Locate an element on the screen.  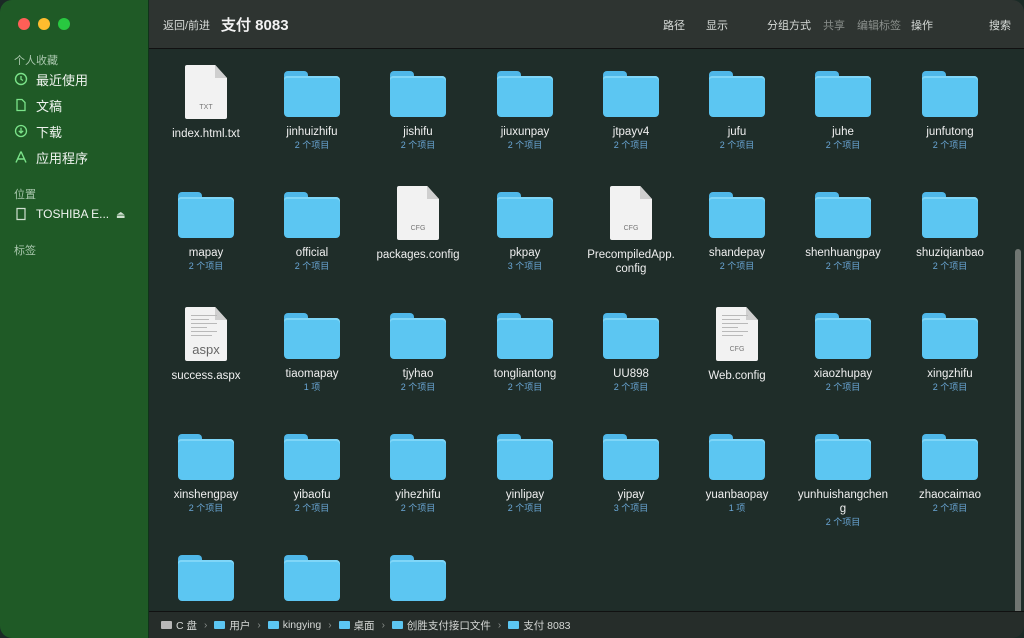
item-name: official is located at coordinates (312, 253).